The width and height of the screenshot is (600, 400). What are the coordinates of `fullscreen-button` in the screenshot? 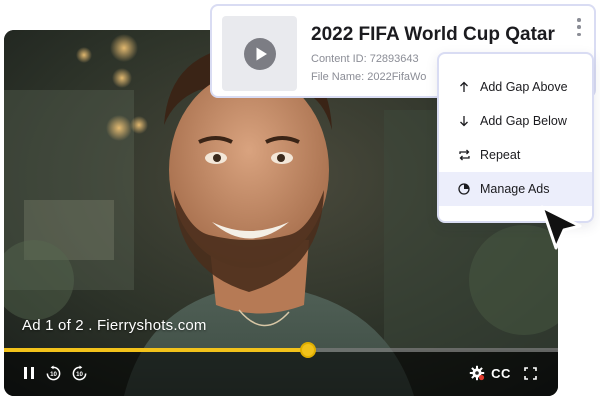 It's located at (530, 373).